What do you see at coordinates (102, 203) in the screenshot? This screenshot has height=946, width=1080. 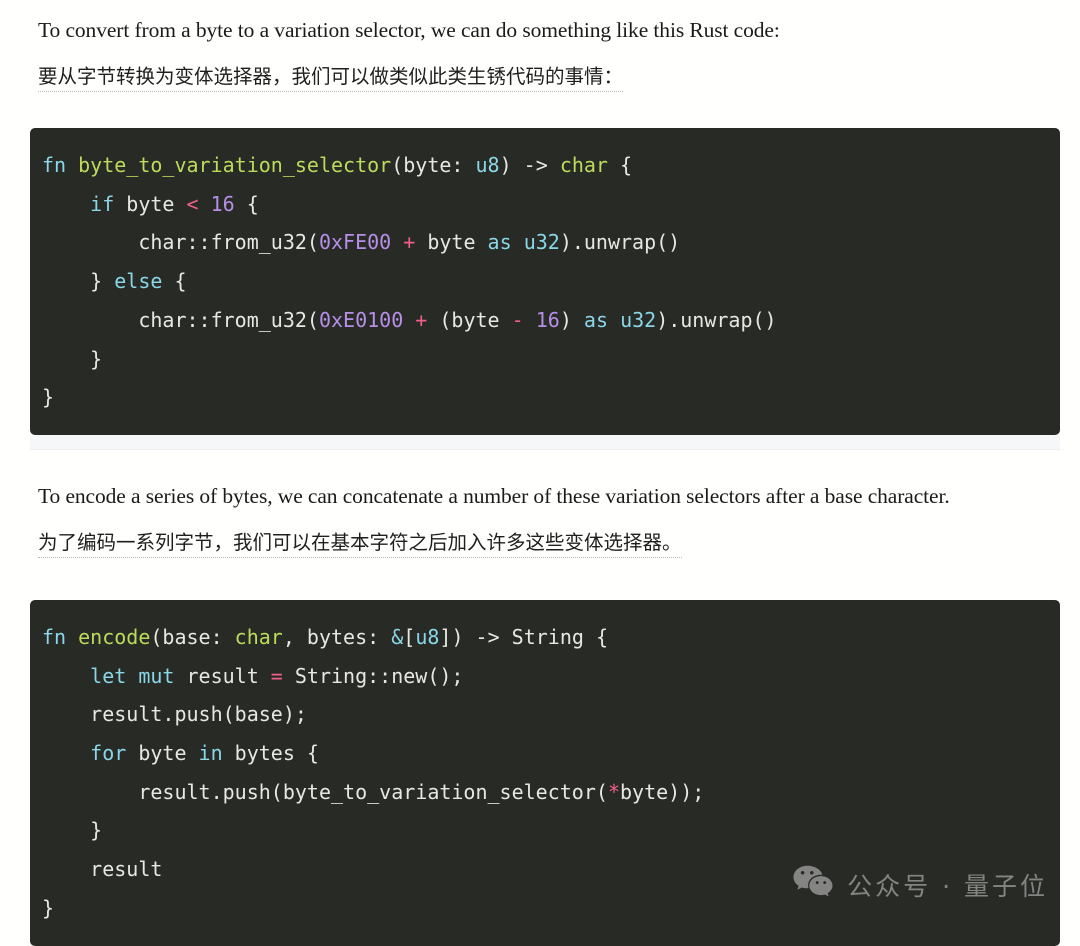 I see `code-token: if` at bounding box center [102, 203].